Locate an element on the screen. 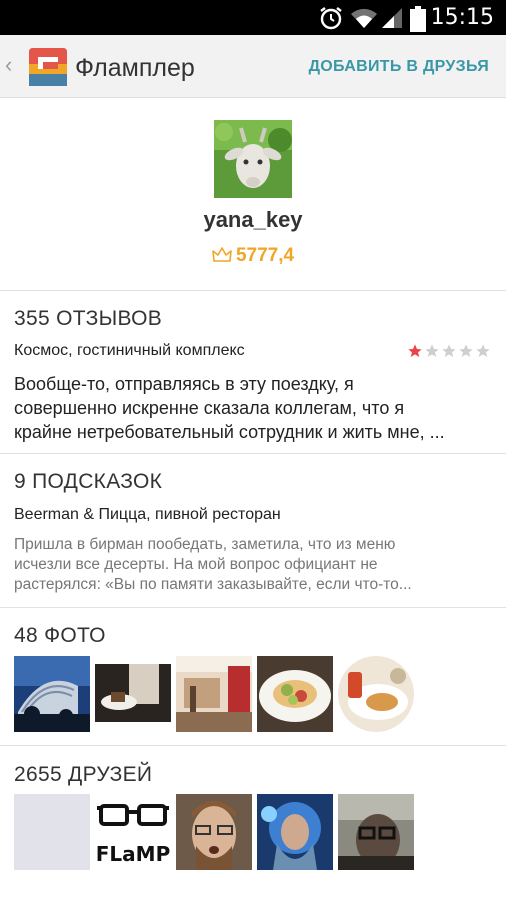 The image size is (506, 900). avatar is located at coordinates (253, 159).